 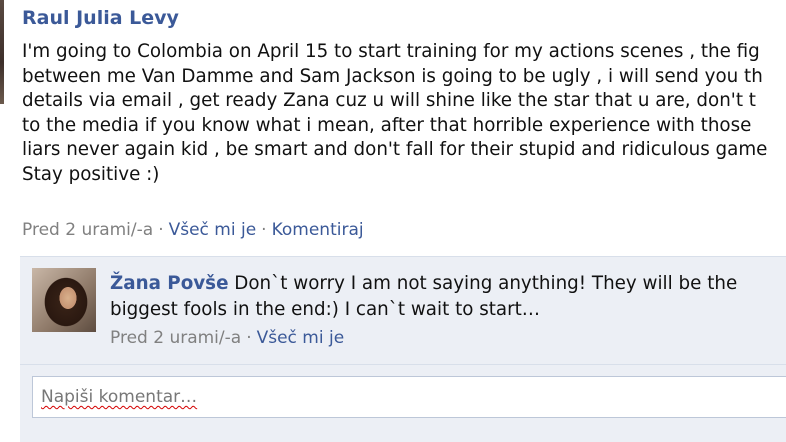 What do you see at coordinates (64, 300) in the screenshot?
I see `commenter-avatar` at bounding box center [64, 300].